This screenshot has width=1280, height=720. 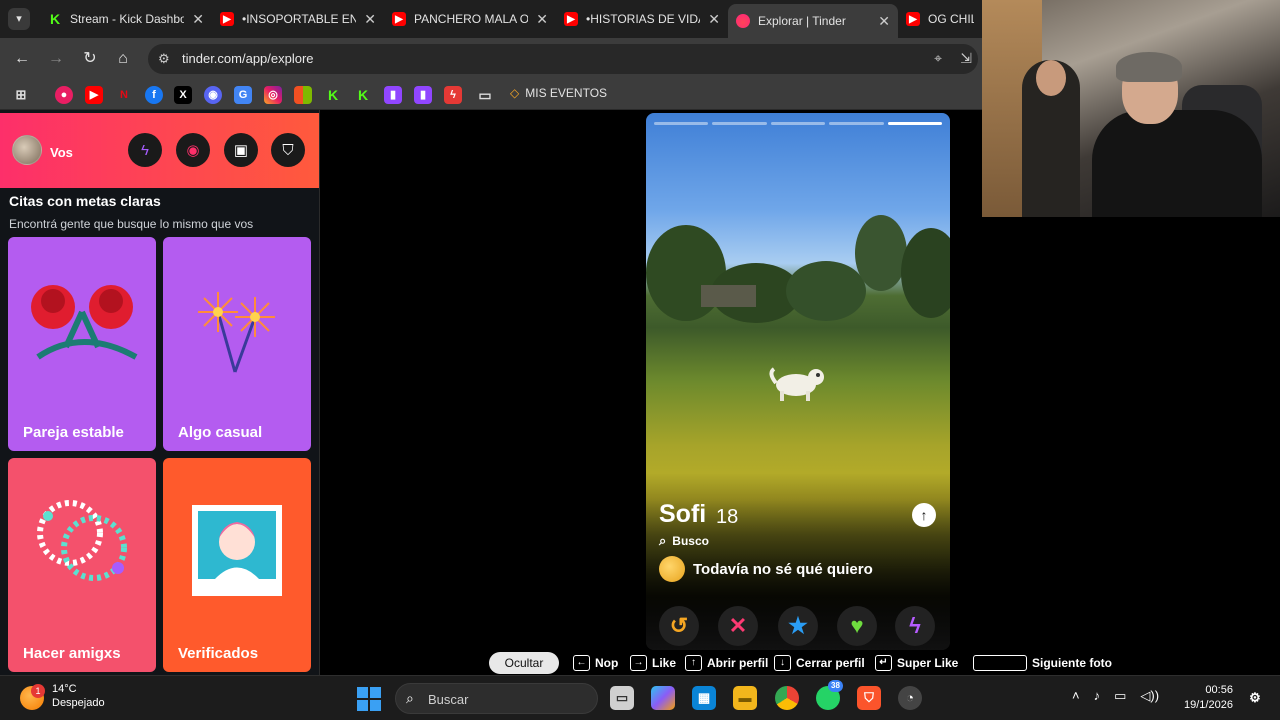 What do you see at coordinates (524, 663) in the screenshot?
I see `hide-shortcuts-button: Ocultar` at bounding box center [524, 663].